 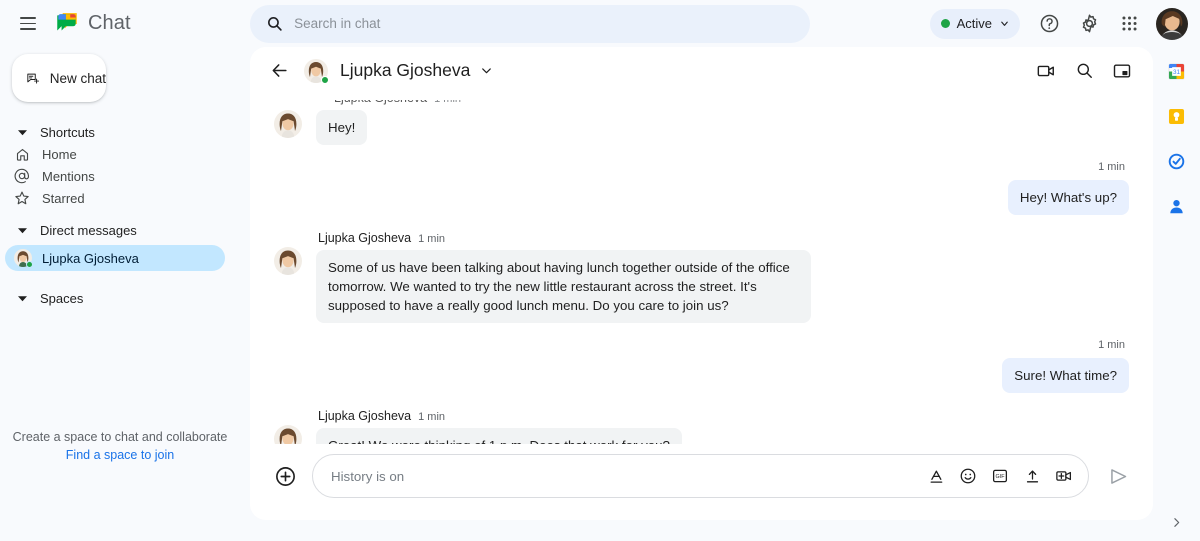 What do you see at coordinates (112, 154) in the screenshot?
I see `sidebar-item-home: Home` at bounding box center [112, 154].